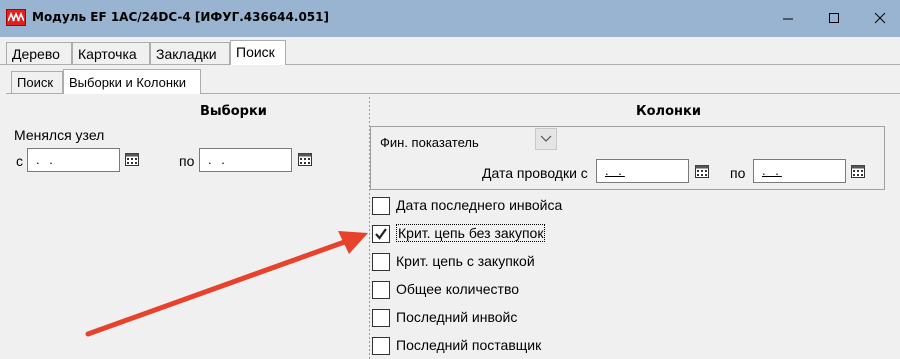 The height and width of the screenshot is (359, 900). I want to click on tabs-divider, so click(450, 64).